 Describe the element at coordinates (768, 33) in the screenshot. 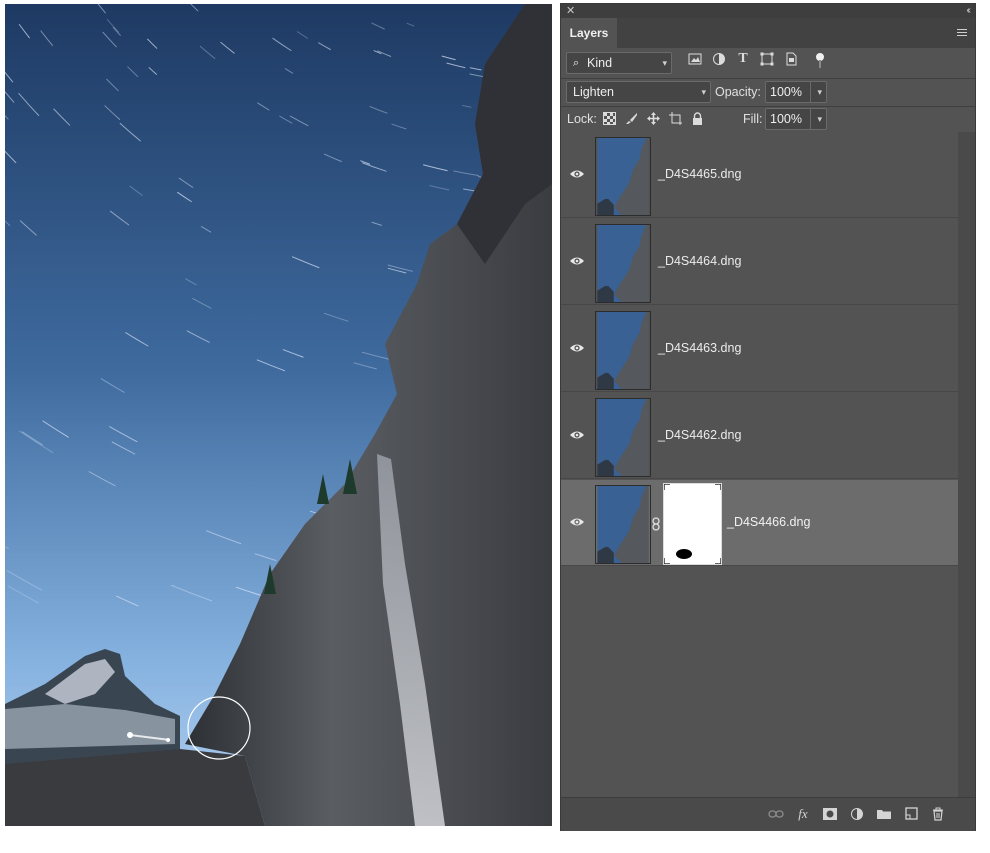

I see `panel-tab-row: Layers` at that location.